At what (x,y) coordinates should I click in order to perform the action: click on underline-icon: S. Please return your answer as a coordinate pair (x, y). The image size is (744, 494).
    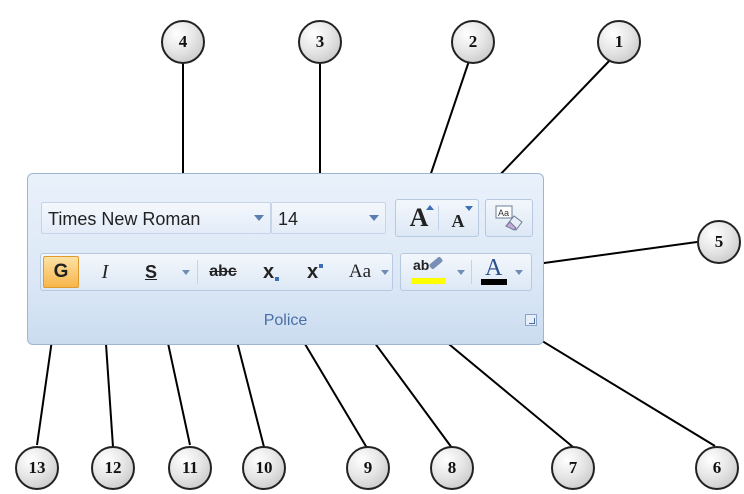
    Looking at the image, I should click on (150, 271).